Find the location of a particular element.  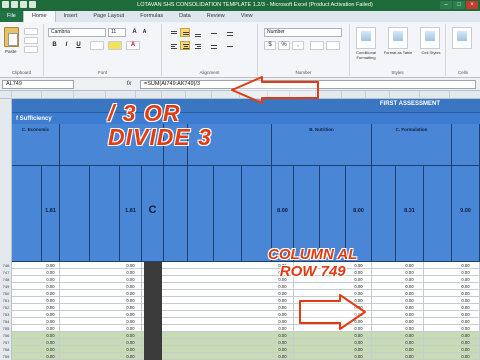

formula-arrow-icon is located at coordinates (275, 90).